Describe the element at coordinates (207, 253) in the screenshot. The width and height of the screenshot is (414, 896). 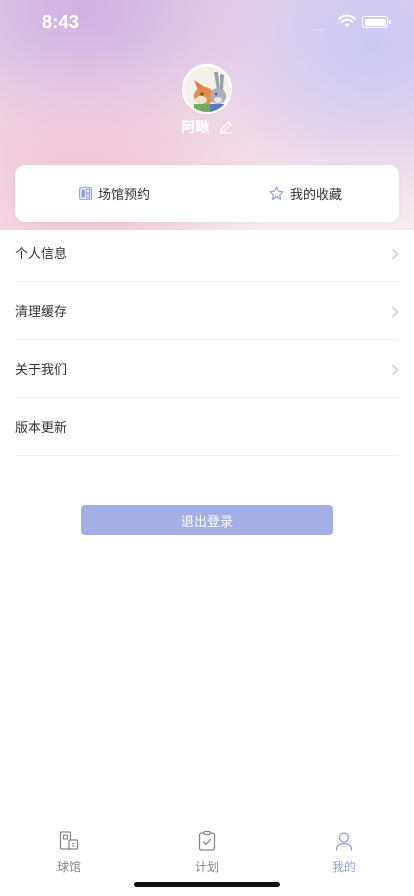
I see `menu-item-personal-info: 个人信息` at that location.